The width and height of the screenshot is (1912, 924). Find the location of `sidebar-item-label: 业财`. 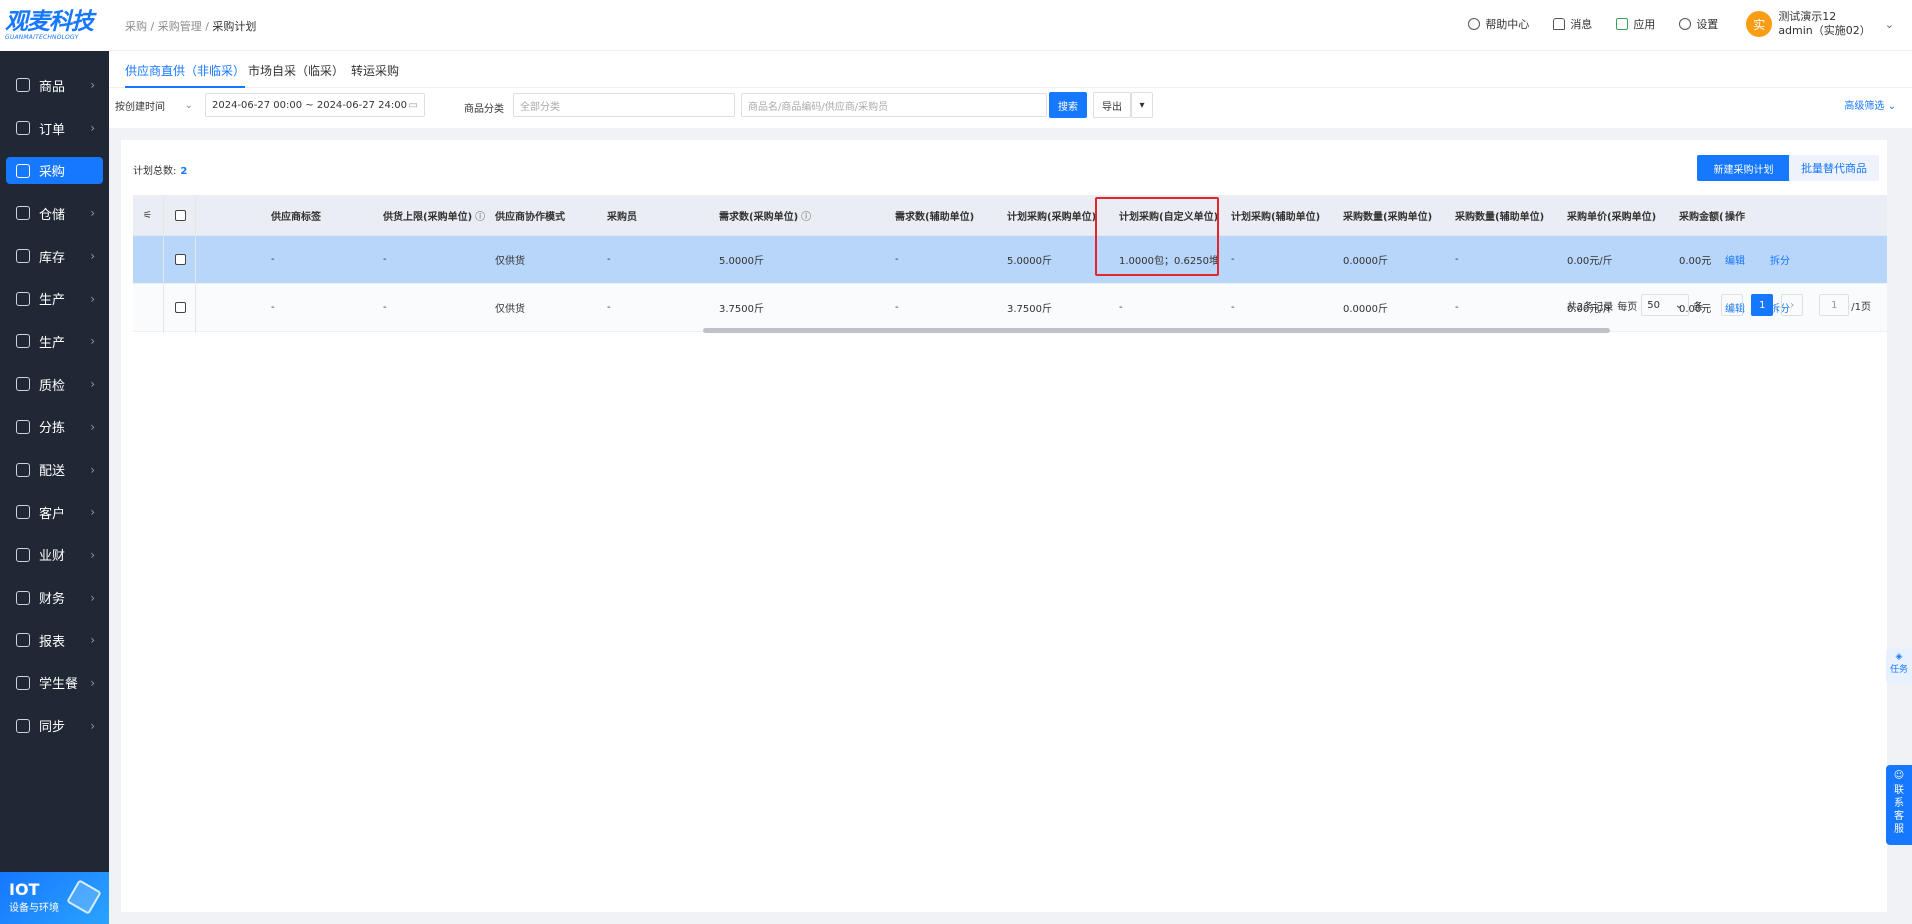

sidebar-item-label: 业财 is located at coordinates (52, 557).